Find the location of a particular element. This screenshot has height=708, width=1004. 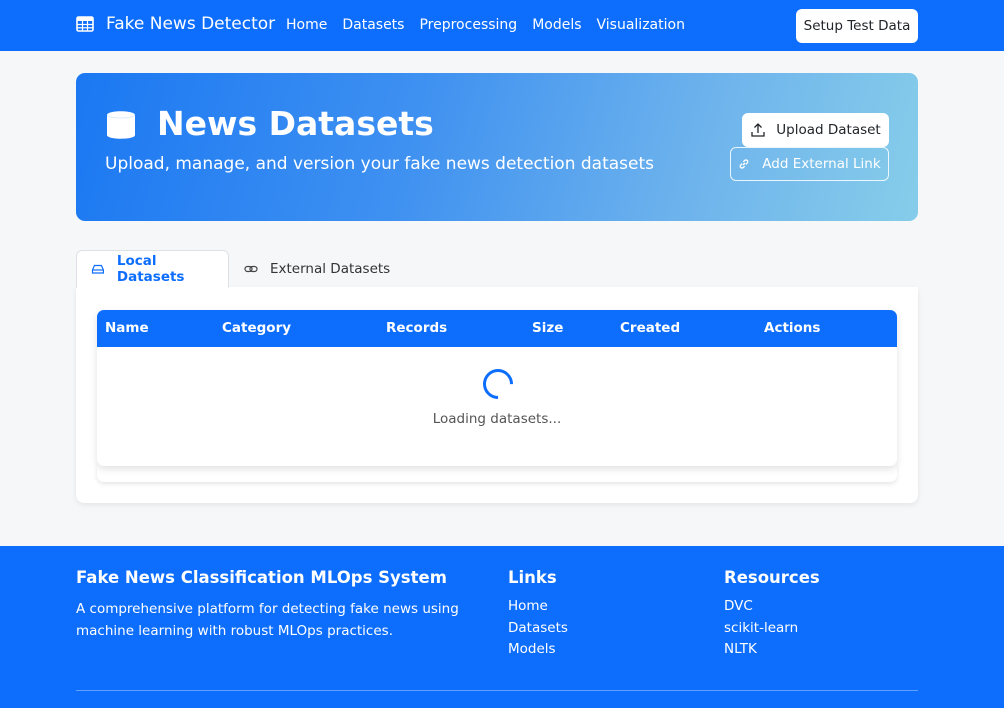

column-header-category: Category is located at coordinates (256, 328).